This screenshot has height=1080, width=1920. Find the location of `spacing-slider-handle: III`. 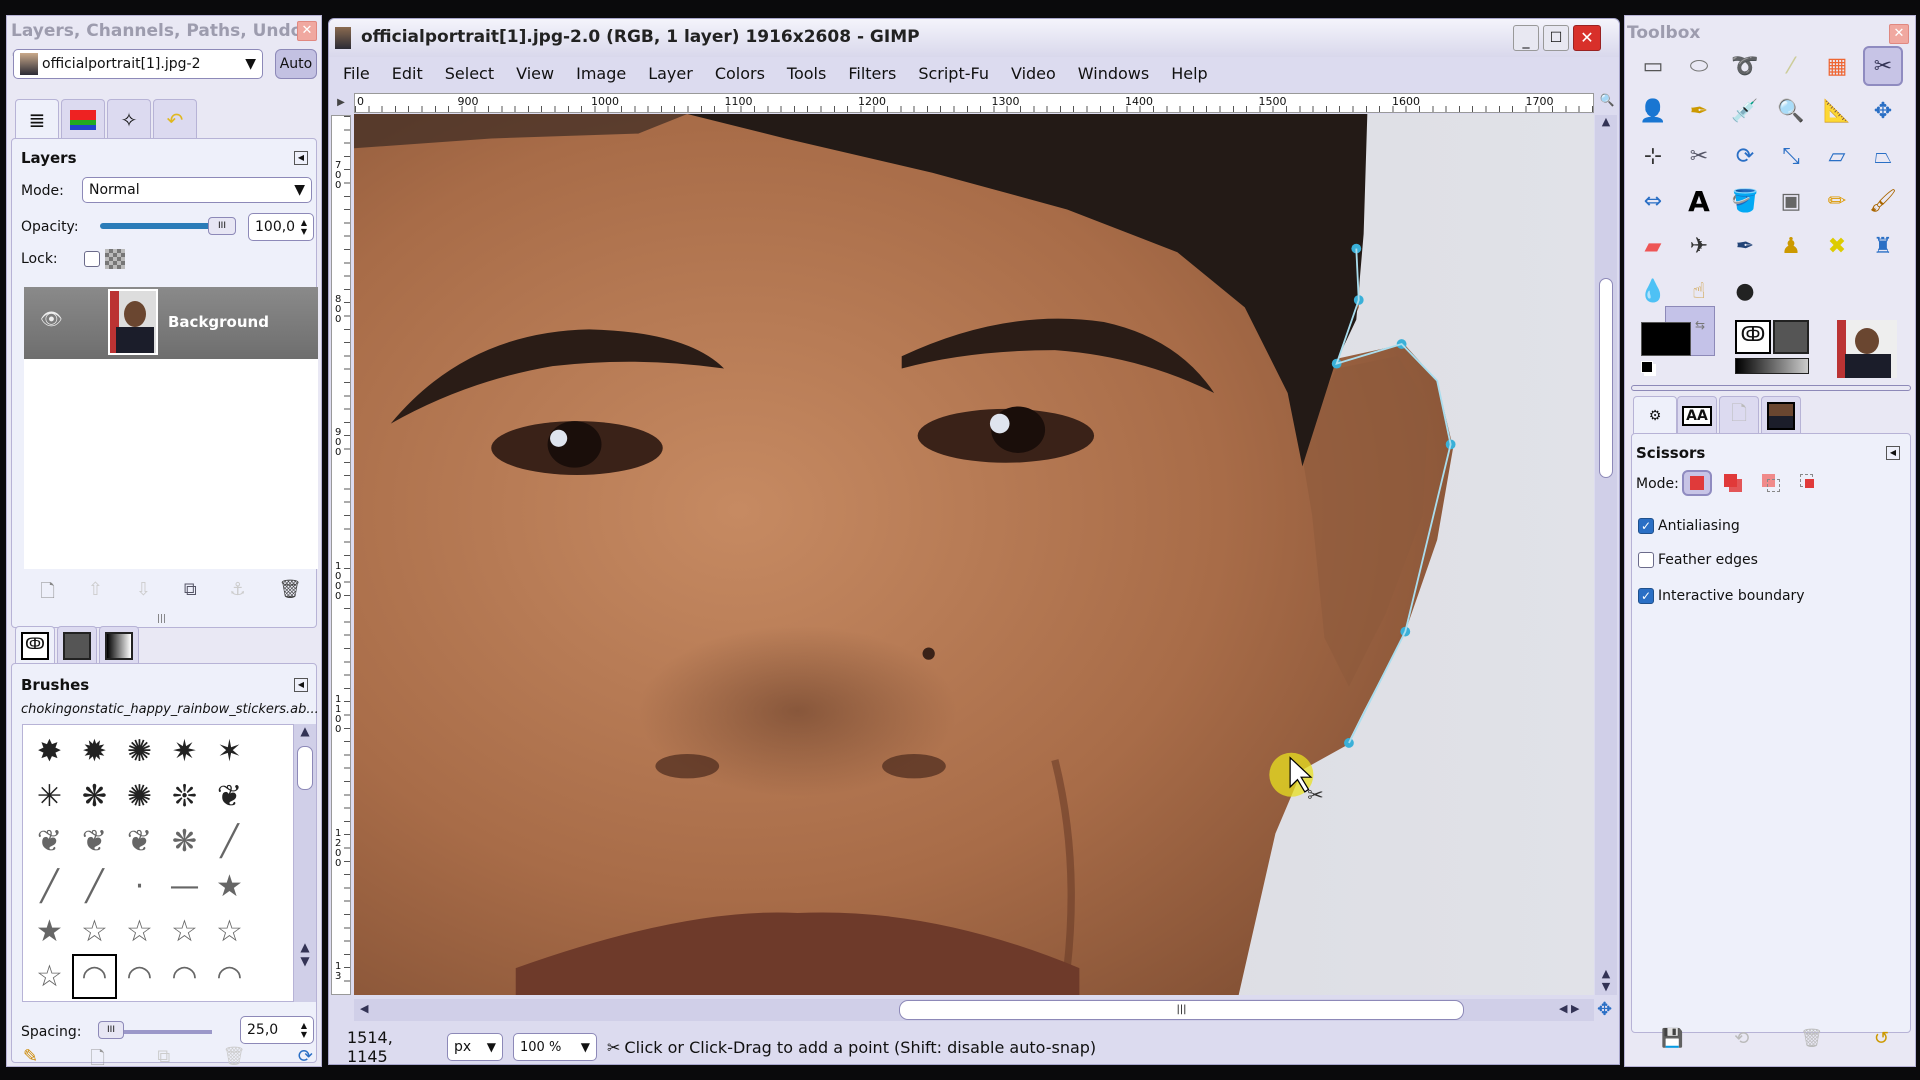

spacing-slider-handle: III is located at coordinates (111, 1030).